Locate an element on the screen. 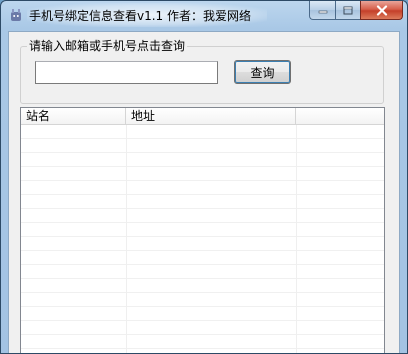 The height and width of the screenshot is (354, 408). close-button is located at coordinates (381, 10).